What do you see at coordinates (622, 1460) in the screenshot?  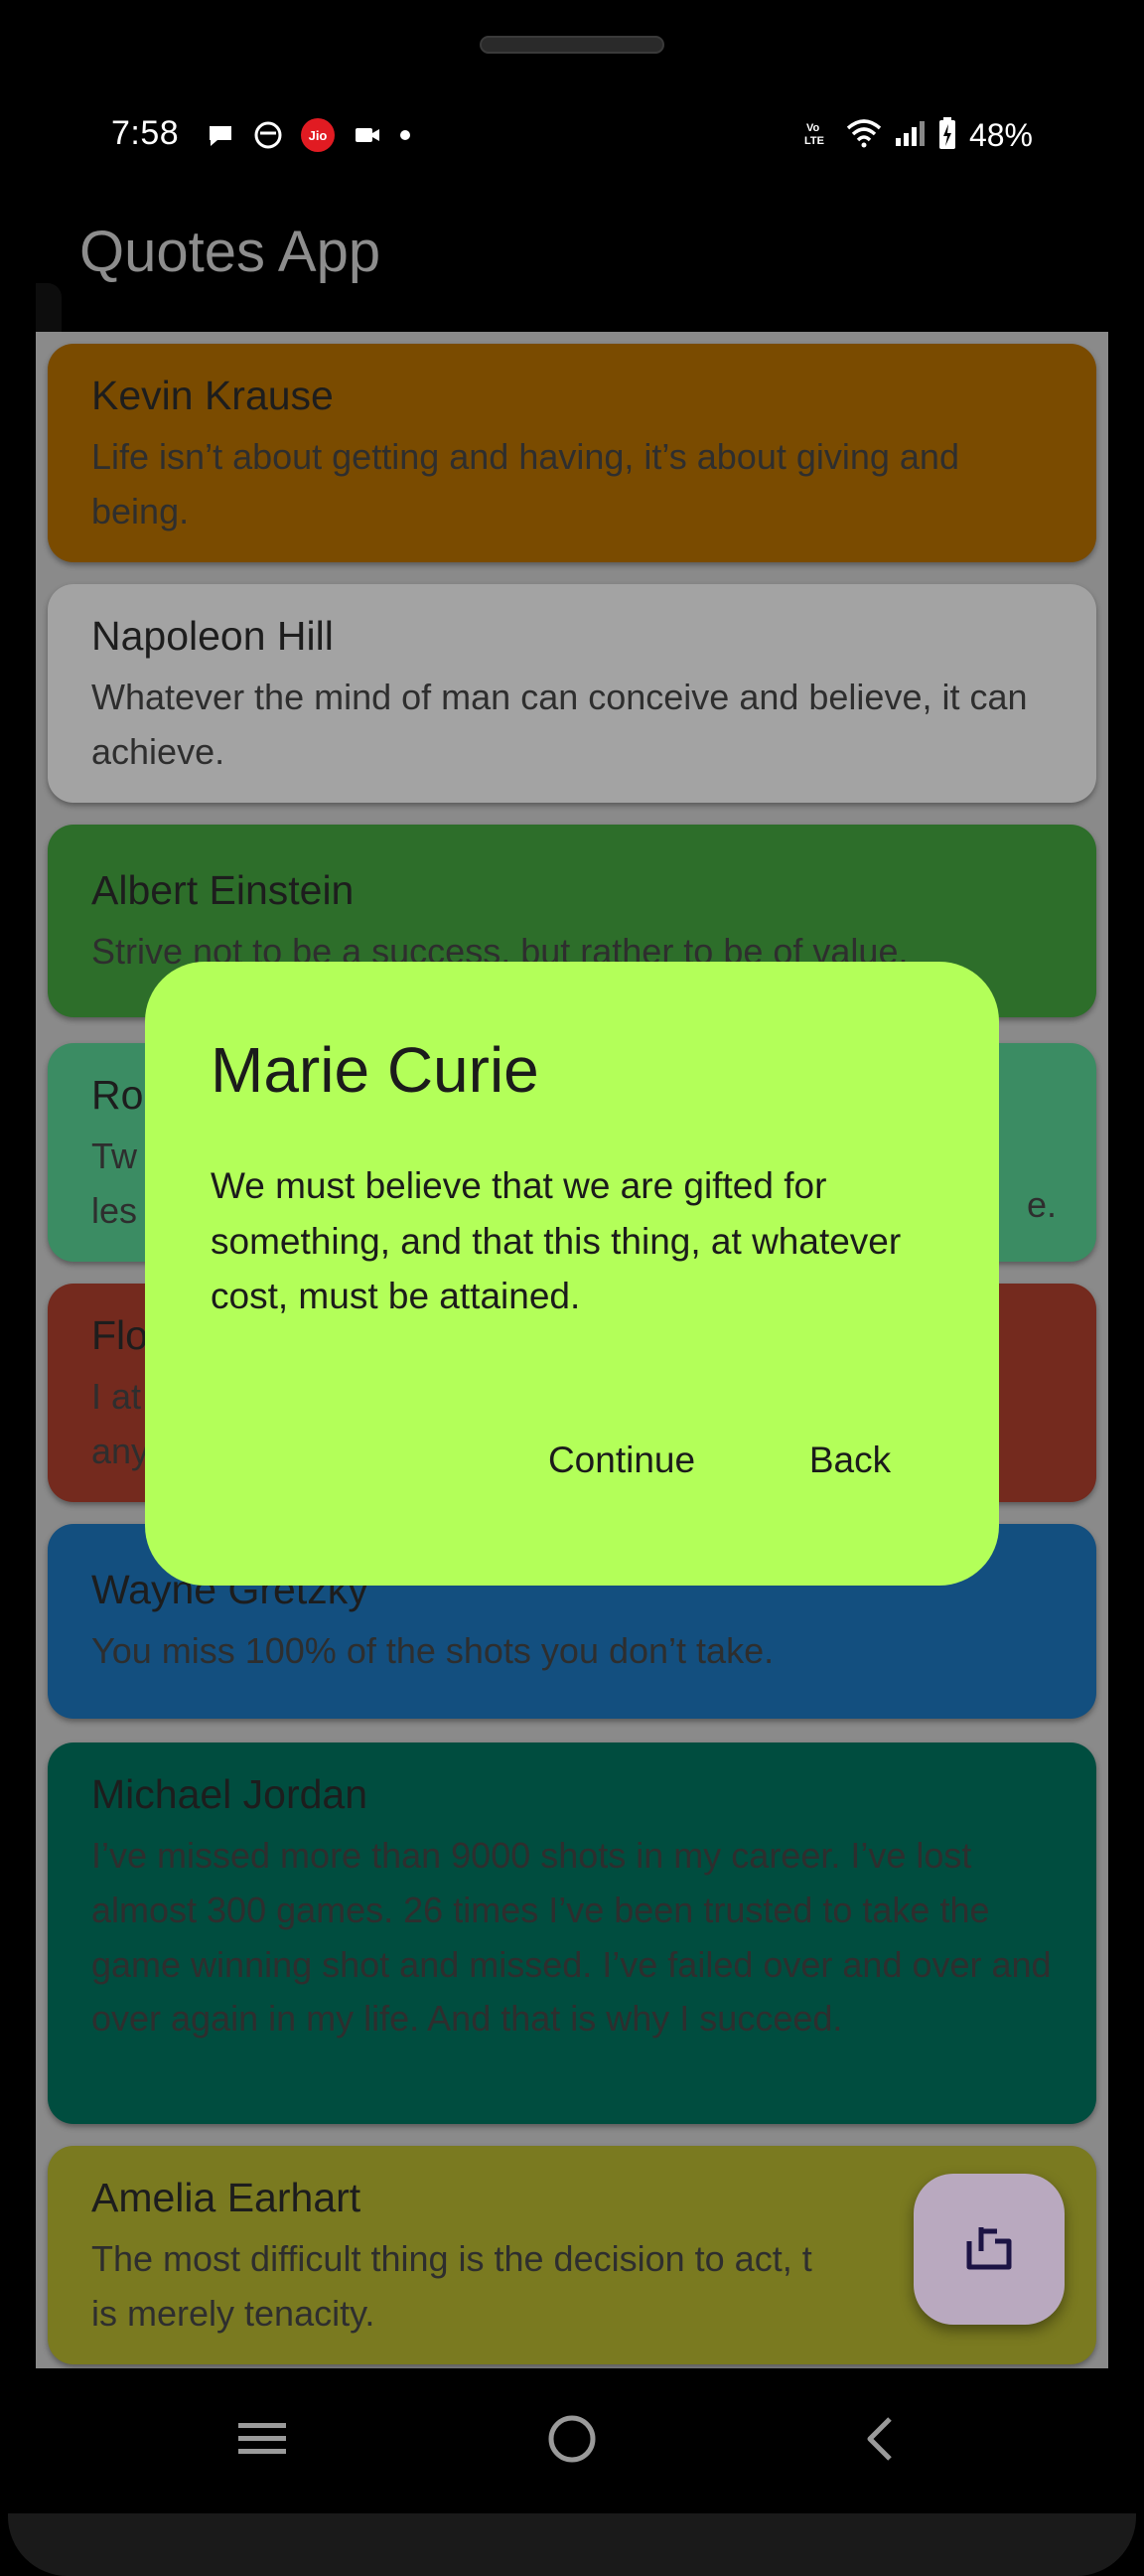 I see `continue-button: Continue` at bounding box center [622, 1460].